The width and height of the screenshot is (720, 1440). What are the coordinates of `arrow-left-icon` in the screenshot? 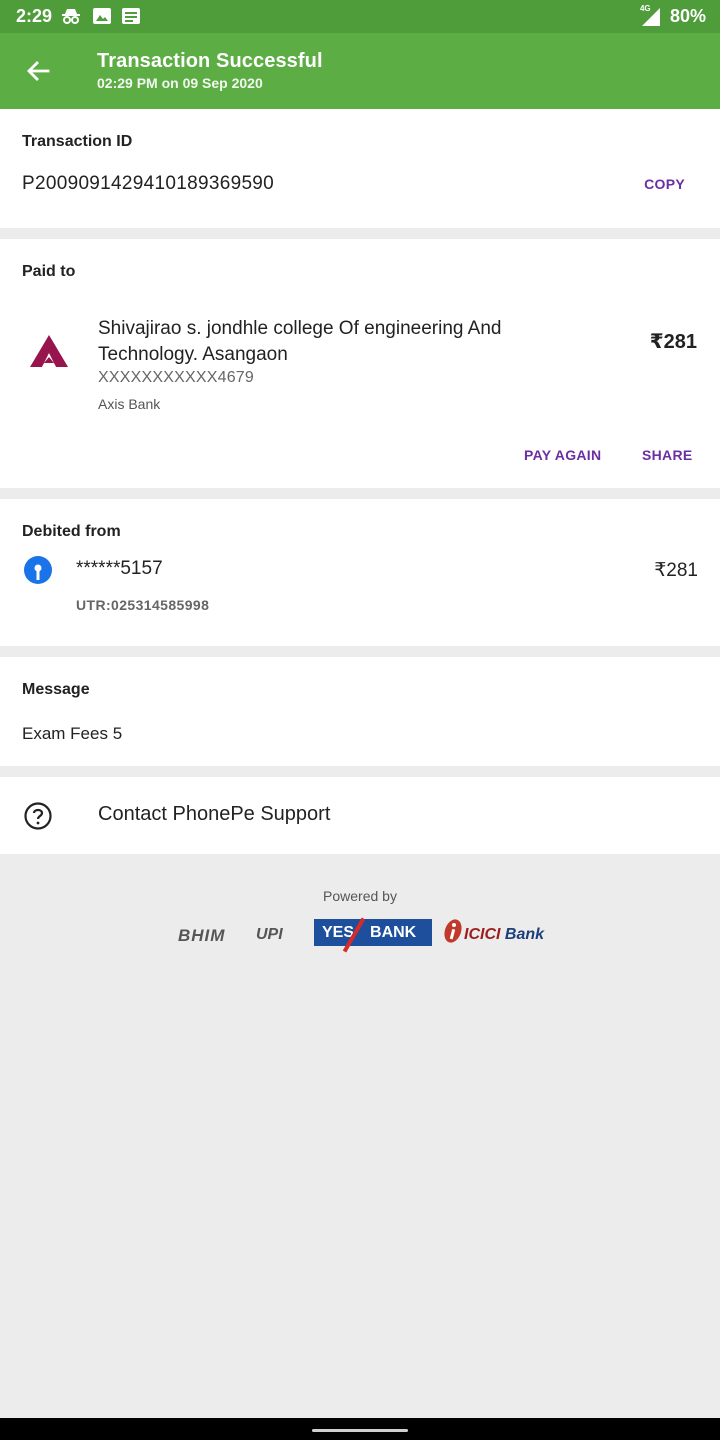 It's located at (38, 71).